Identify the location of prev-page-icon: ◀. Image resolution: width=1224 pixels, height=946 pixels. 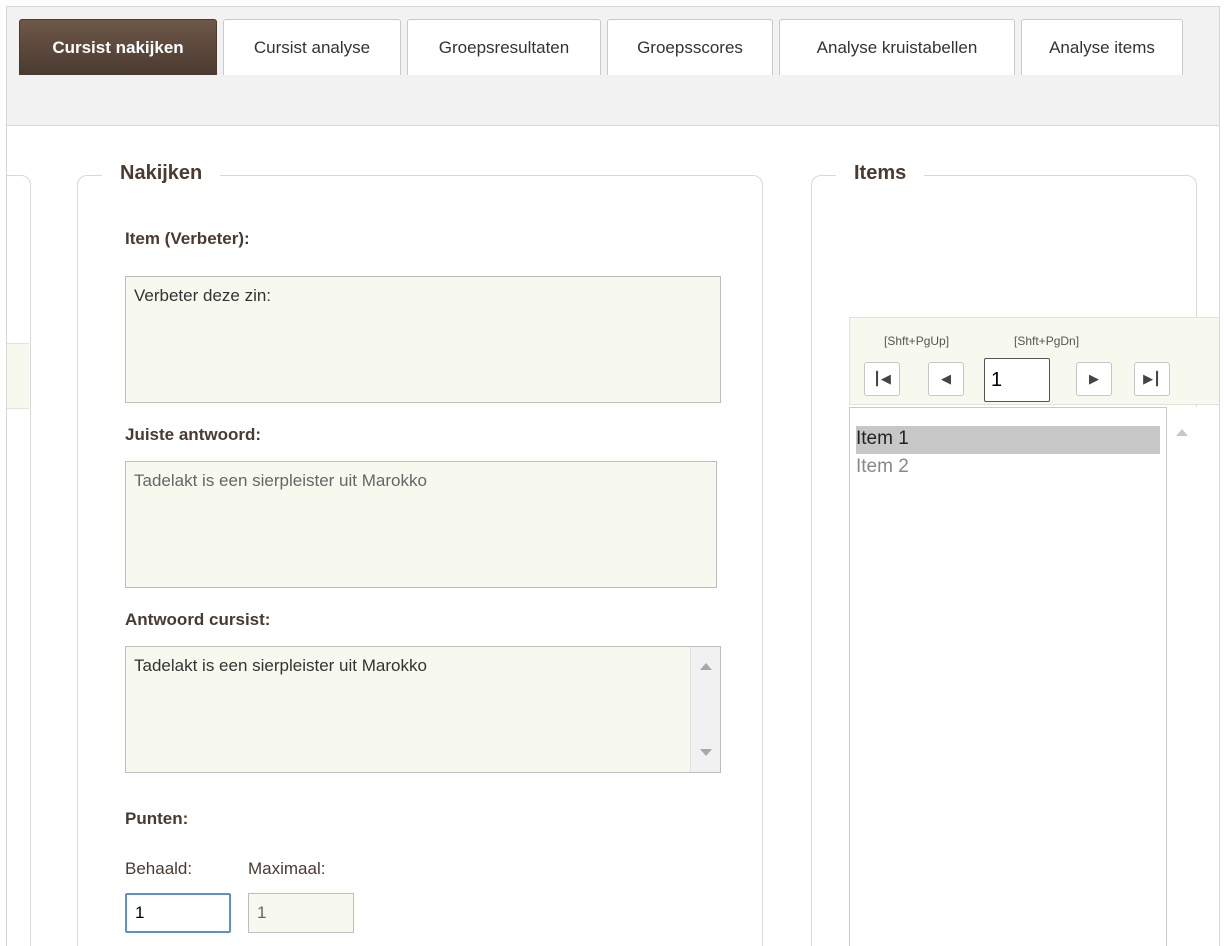
(946, 378).